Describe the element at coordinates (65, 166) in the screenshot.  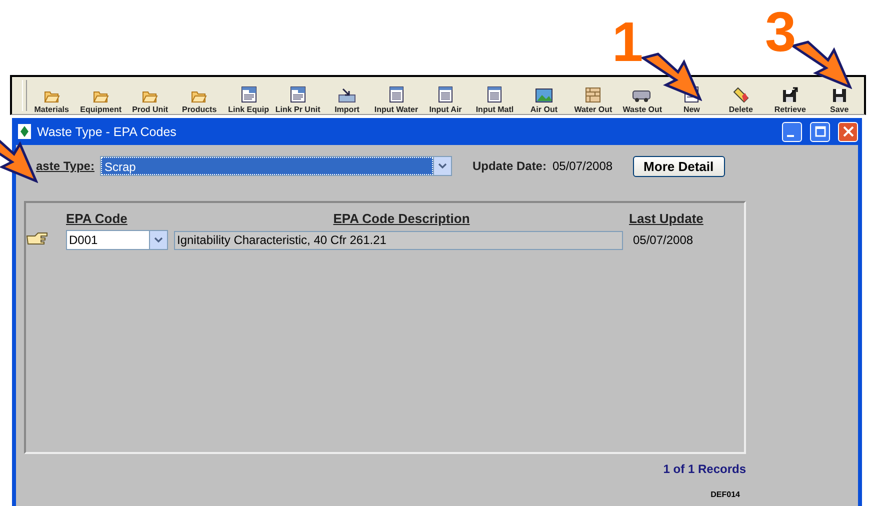
I see `waste-type-label: aste Type:` at that location.